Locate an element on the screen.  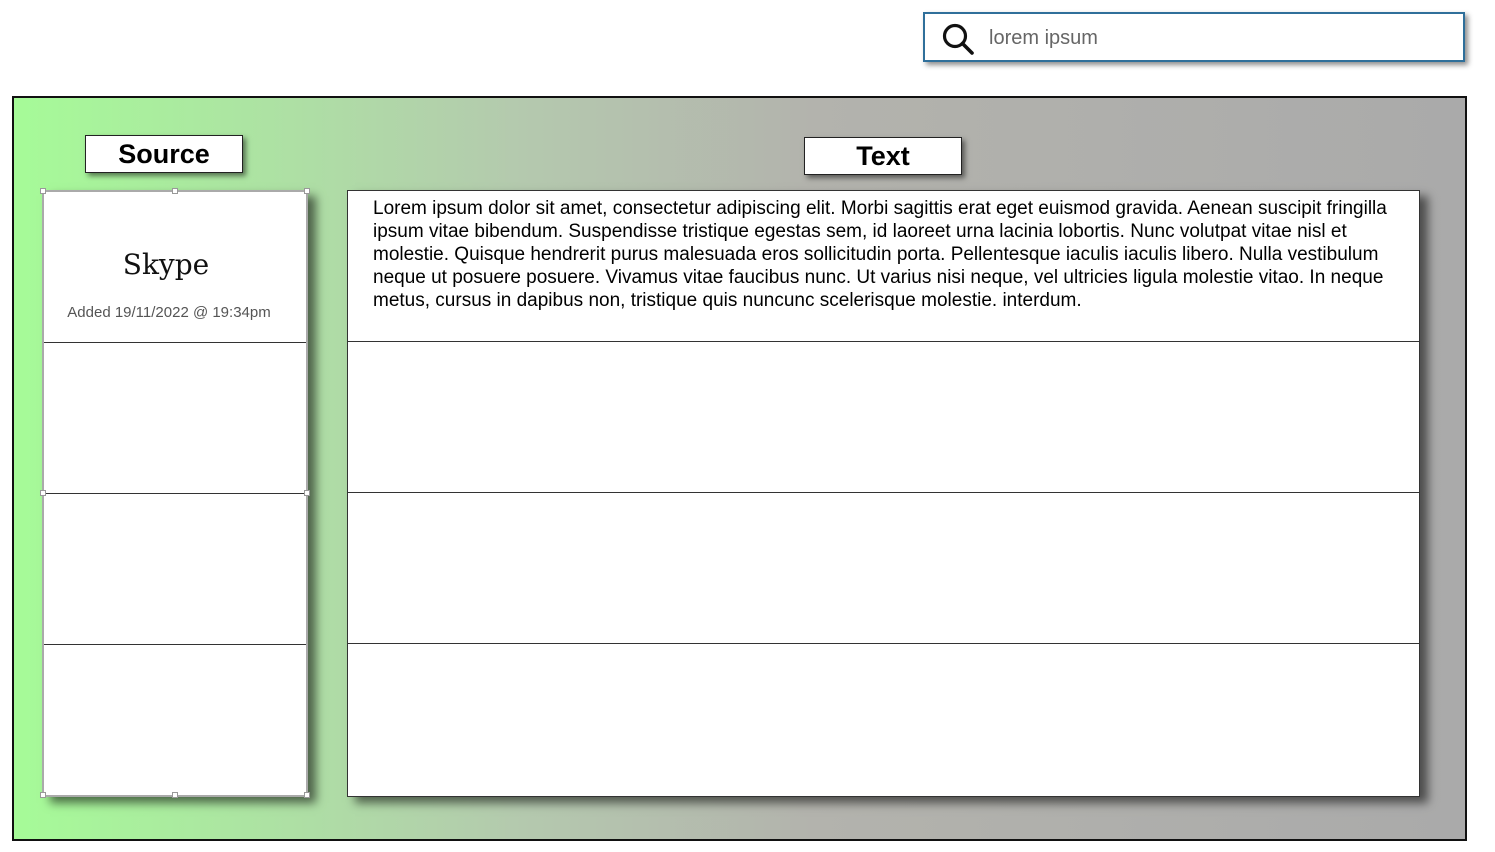
search-icon is located at coordinates (958, 39).